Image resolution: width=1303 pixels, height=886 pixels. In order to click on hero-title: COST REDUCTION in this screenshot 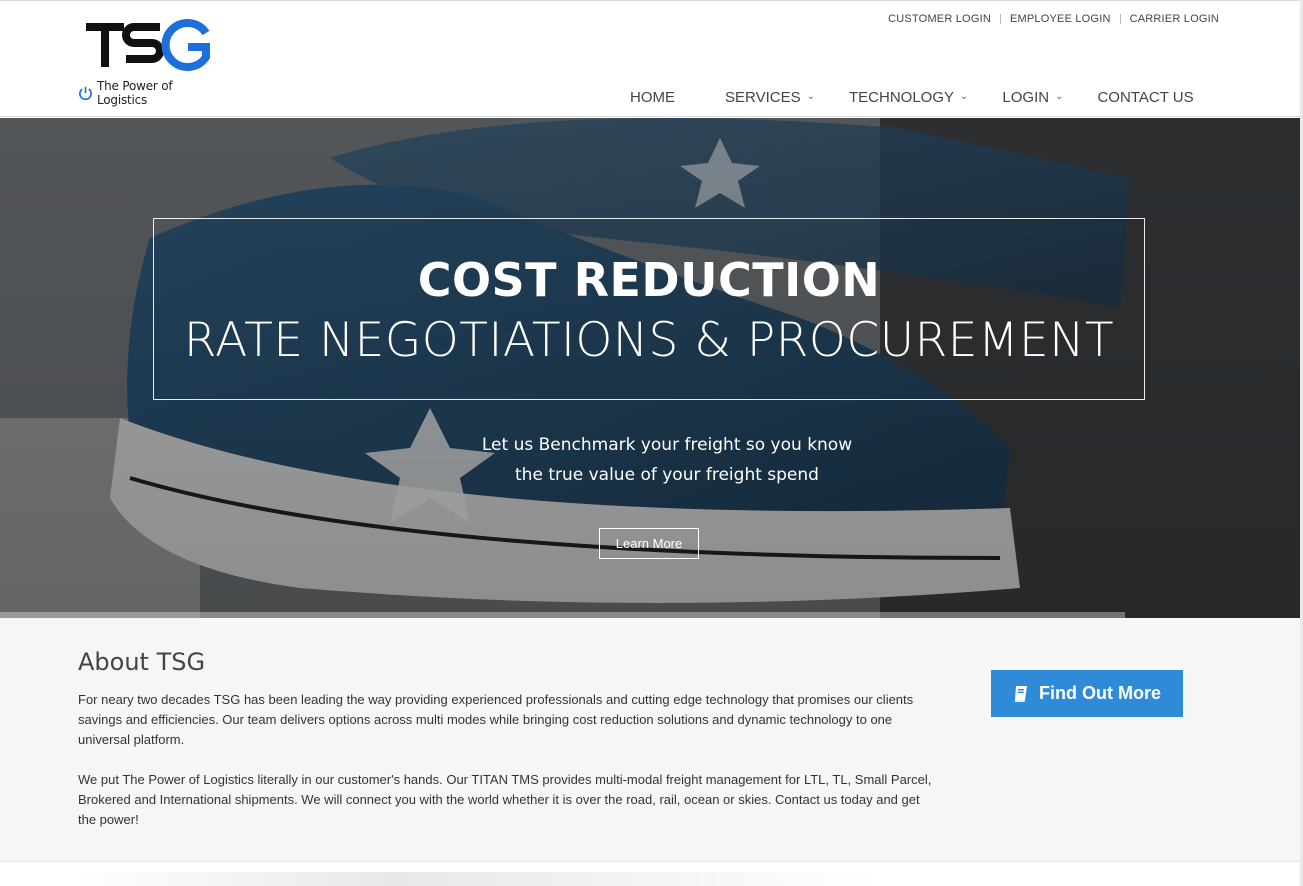, I will do `click(649, 280)`.